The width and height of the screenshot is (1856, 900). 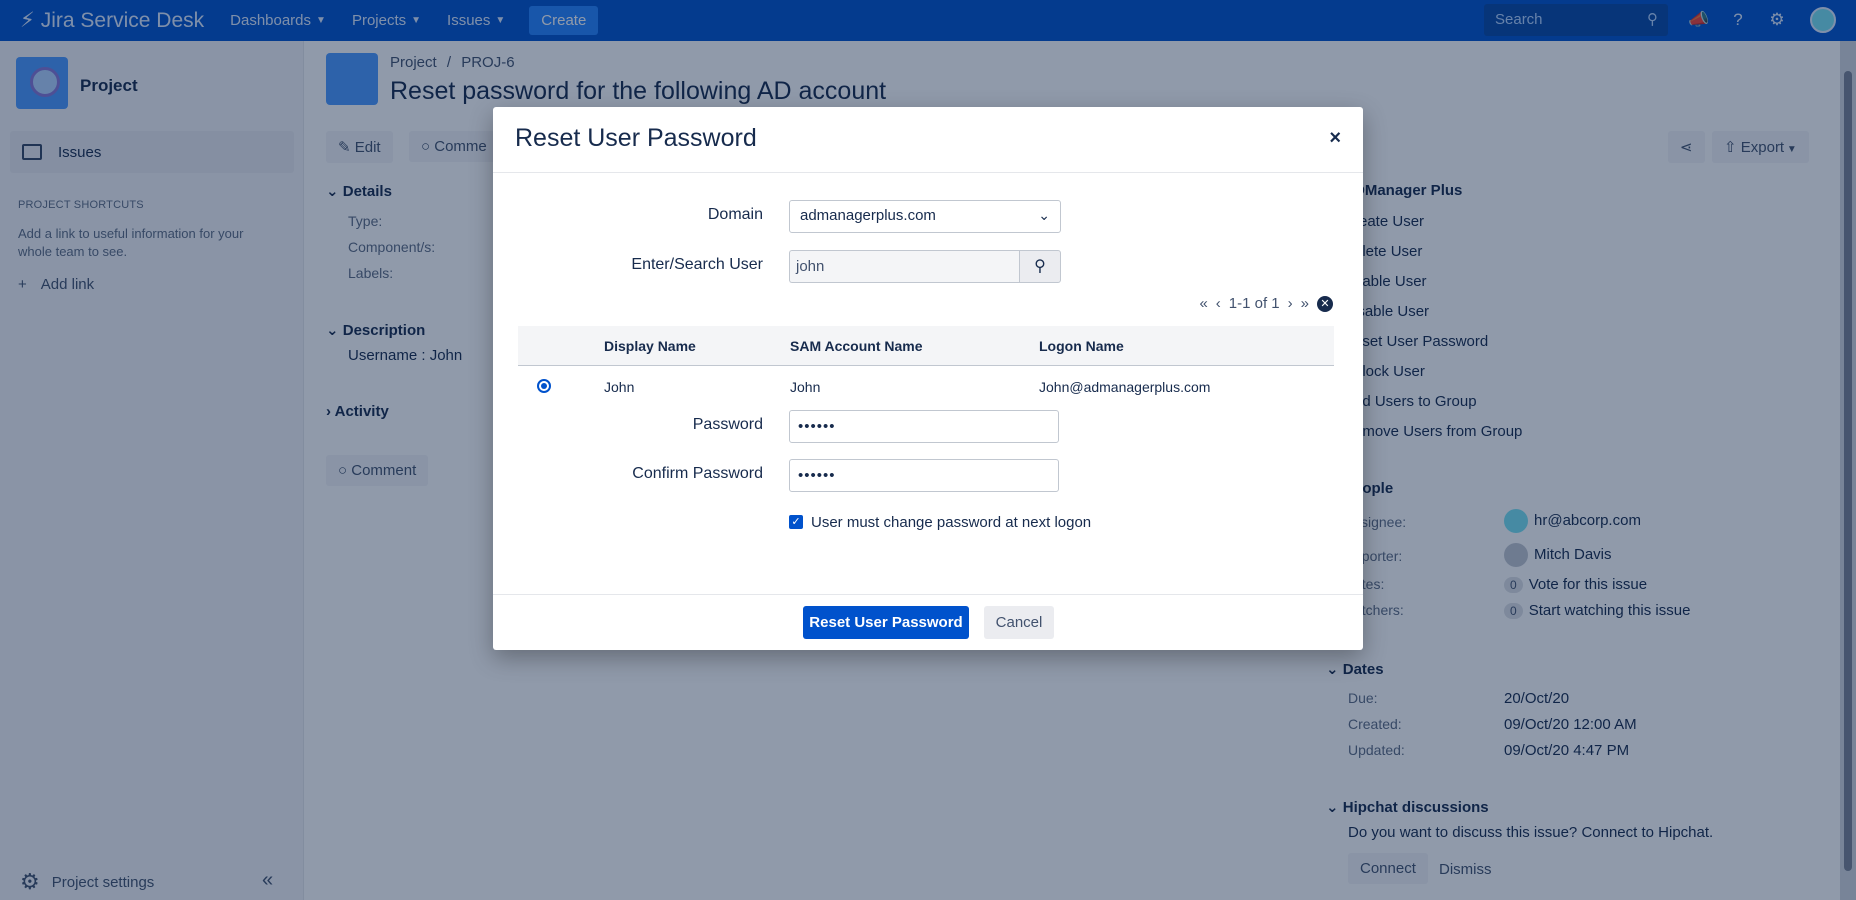 I want to click on chevron-down-icon: ⌄, so click(x=1044, y=215).